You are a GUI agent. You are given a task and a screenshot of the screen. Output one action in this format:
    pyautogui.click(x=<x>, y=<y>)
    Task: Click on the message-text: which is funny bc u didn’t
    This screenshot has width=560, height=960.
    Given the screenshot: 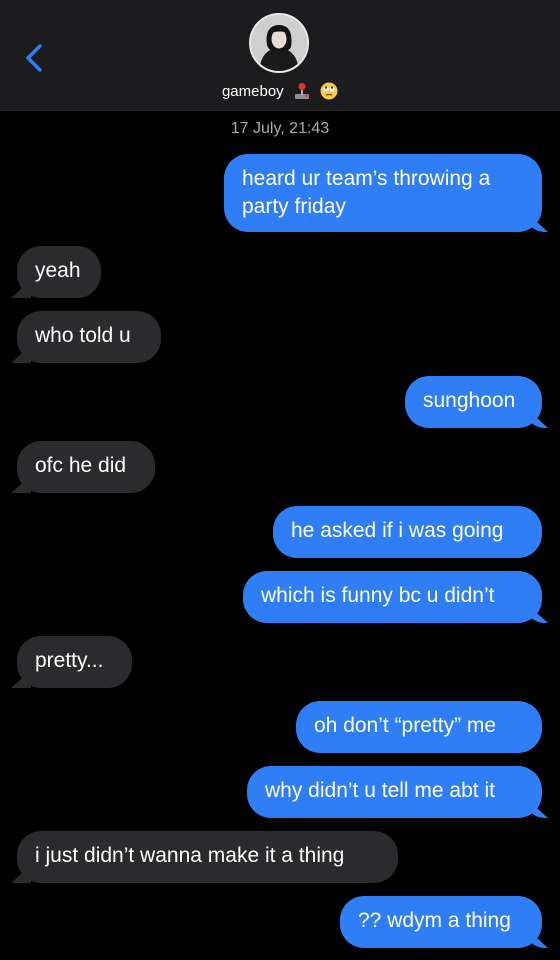 What is the action you would take?
    pyautogui.click(x=378, y=595)
    